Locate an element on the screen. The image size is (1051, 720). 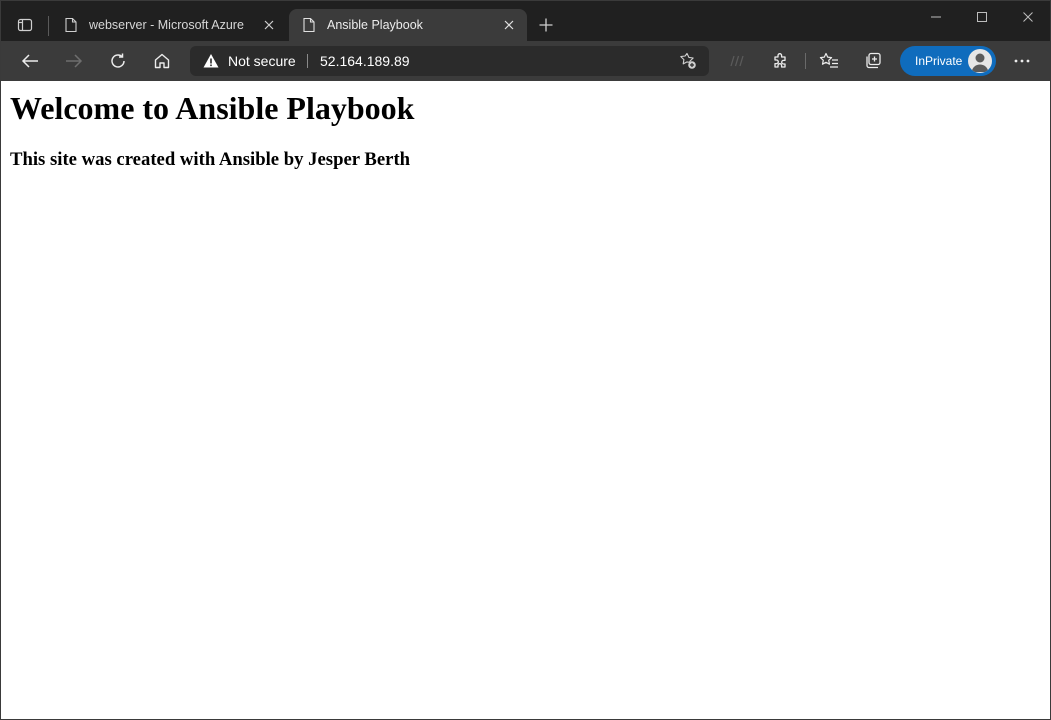
more-button is located at coordinates (1022, 61).